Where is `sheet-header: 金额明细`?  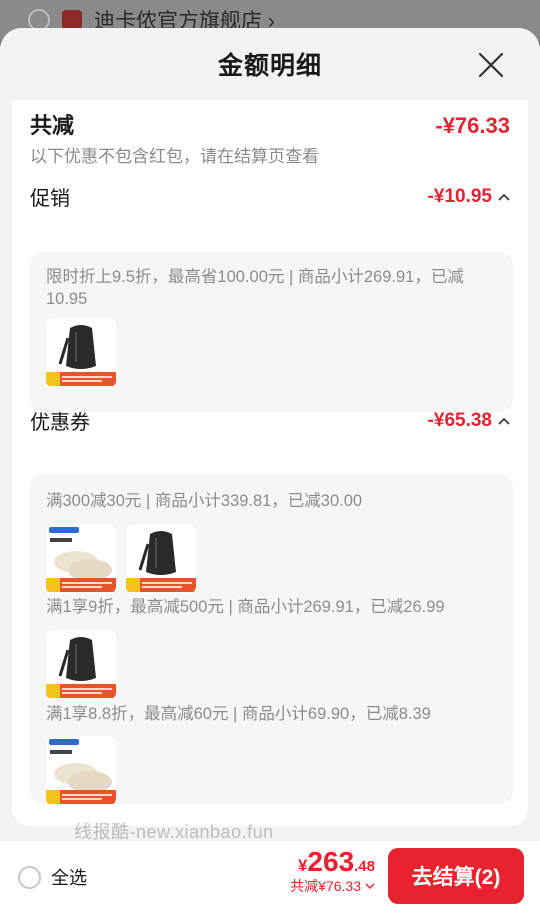 sheet-header: 金额明细 is located at coordinates (270, 64).